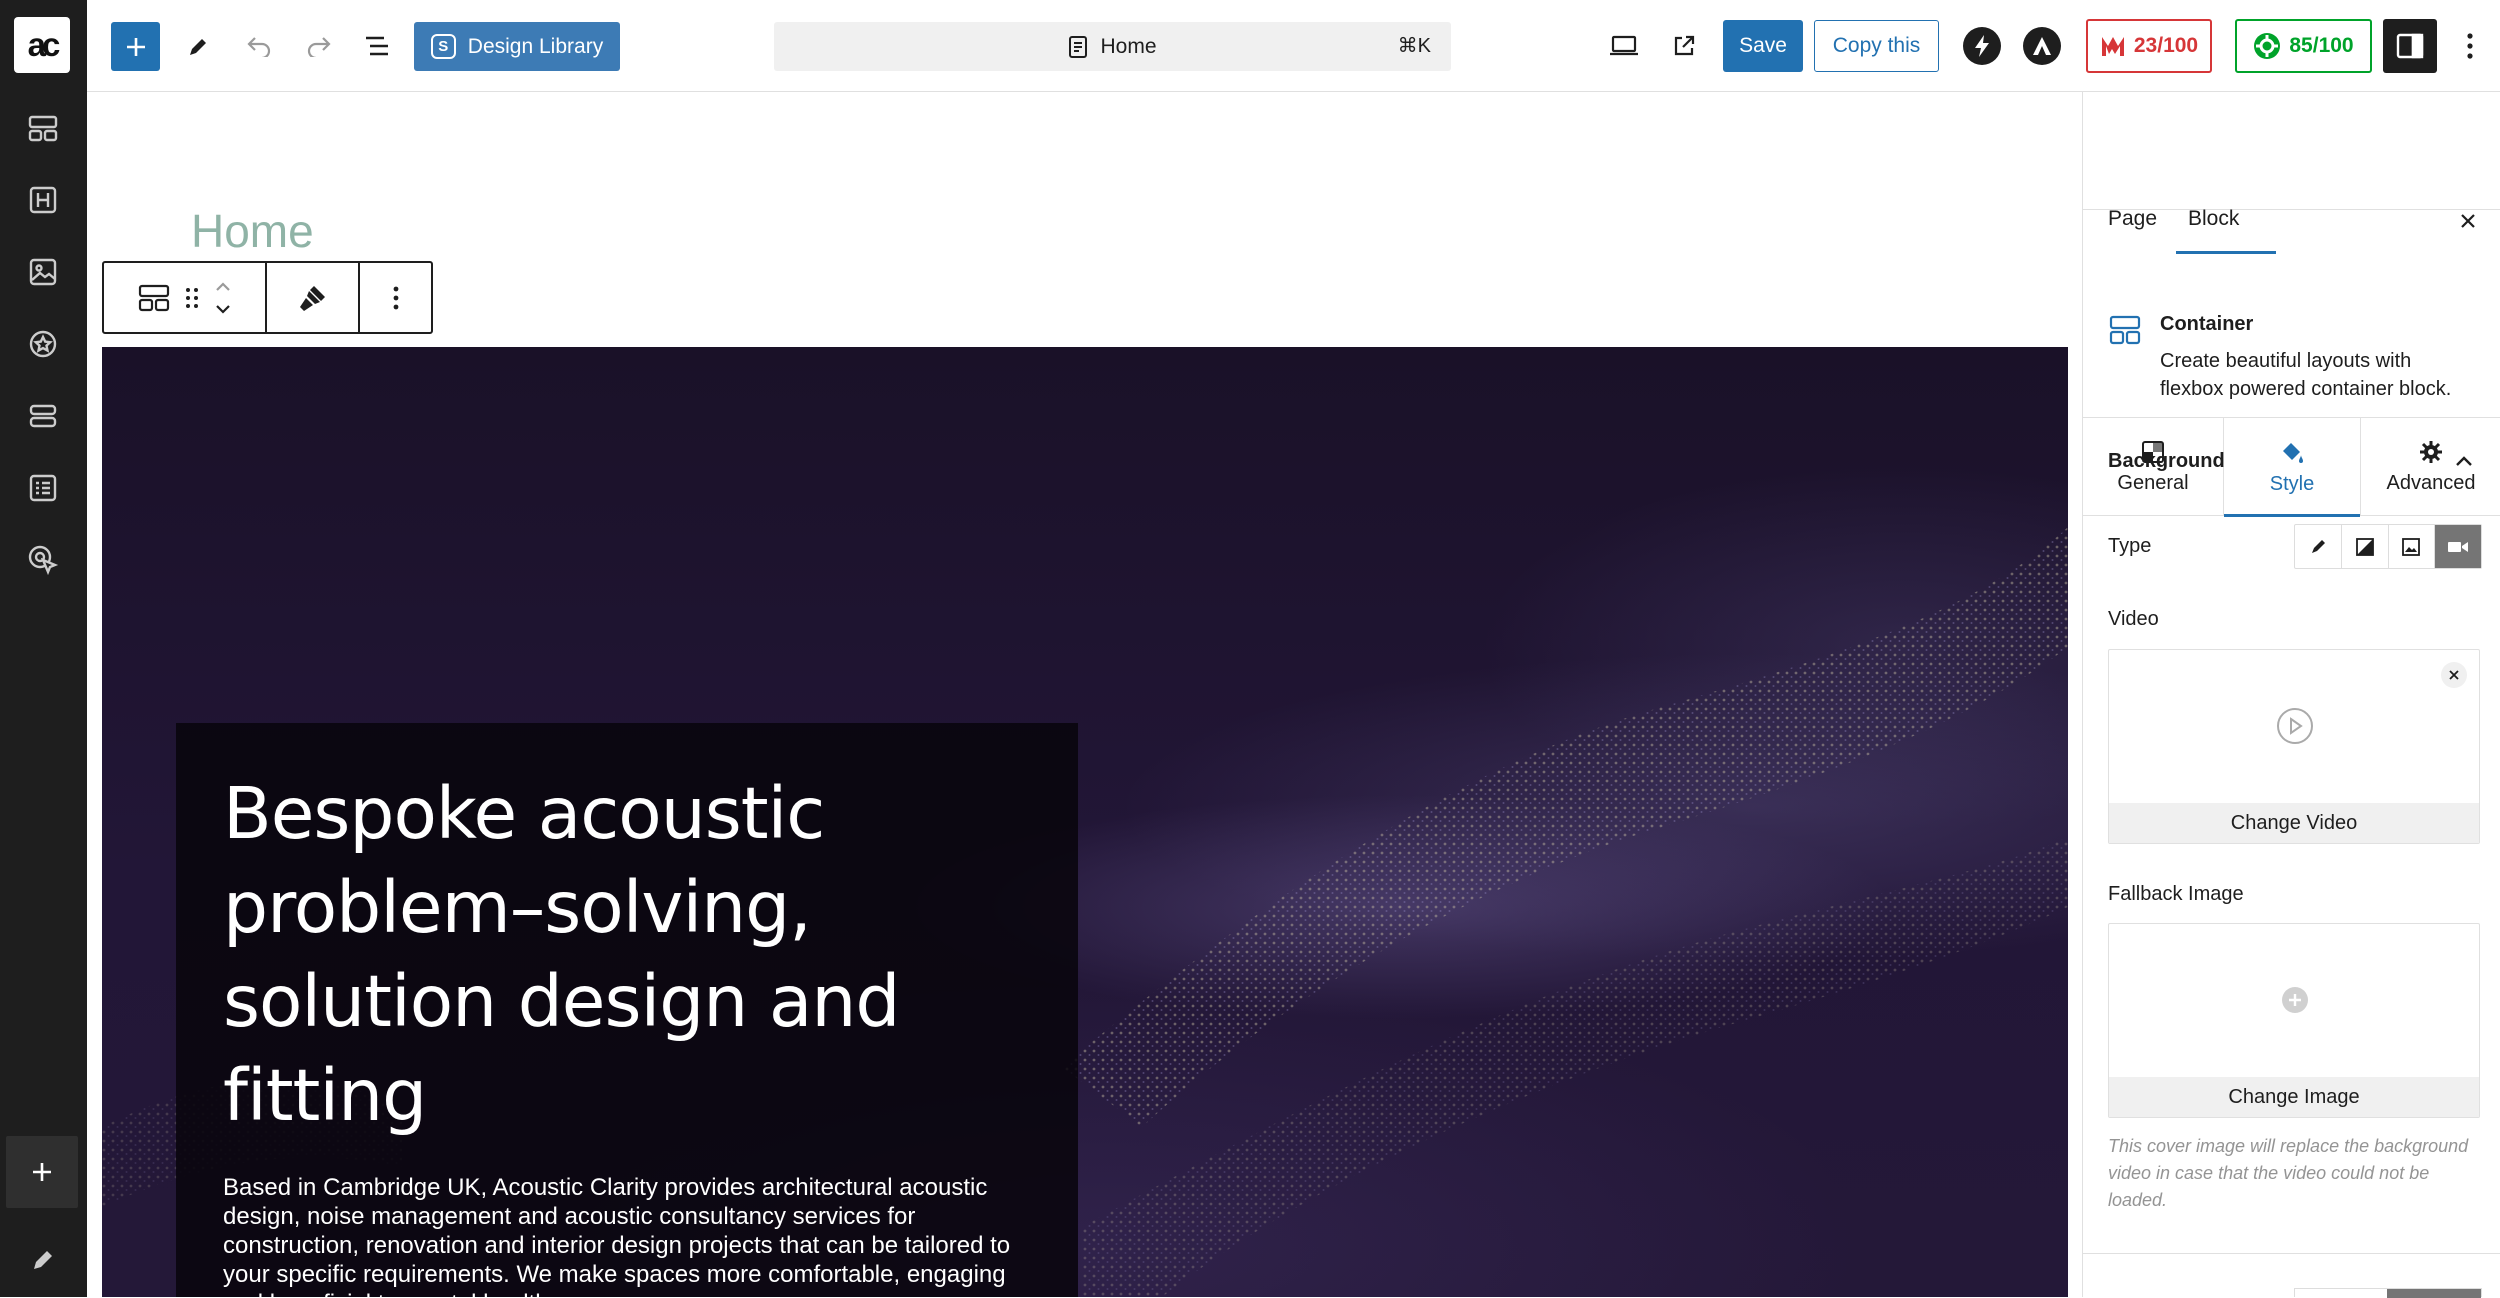 Image resolution: width=2500 pixels, height=1298 pixels. I want to click on readability-score-badge: 23/100, so click(2149, 46).